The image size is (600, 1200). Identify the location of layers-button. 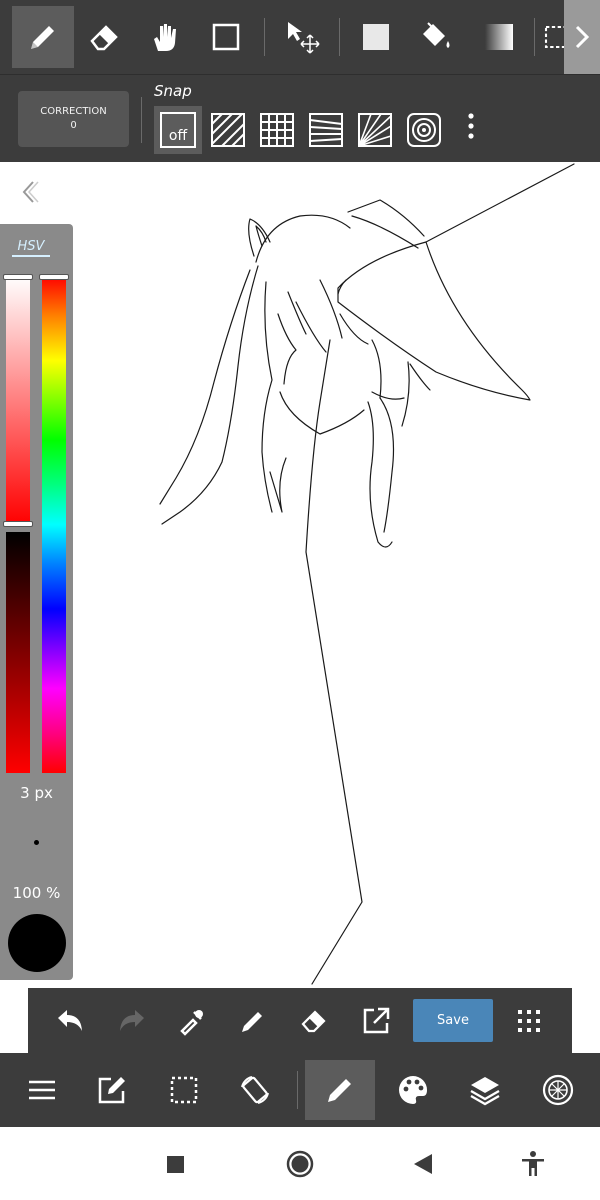
(485, 1090).